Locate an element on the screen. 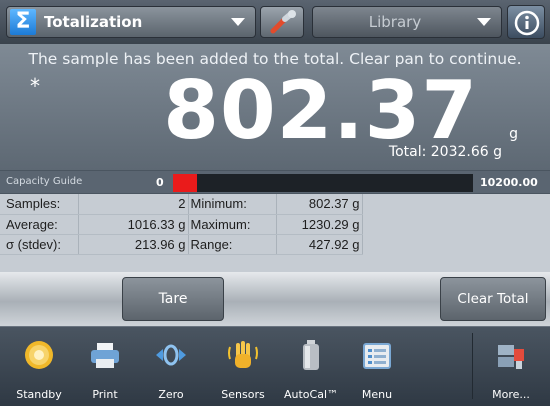 The width and height of the screenshot is (550, 406). weight-reading: 802.37 is located at coordinates (320, 110).